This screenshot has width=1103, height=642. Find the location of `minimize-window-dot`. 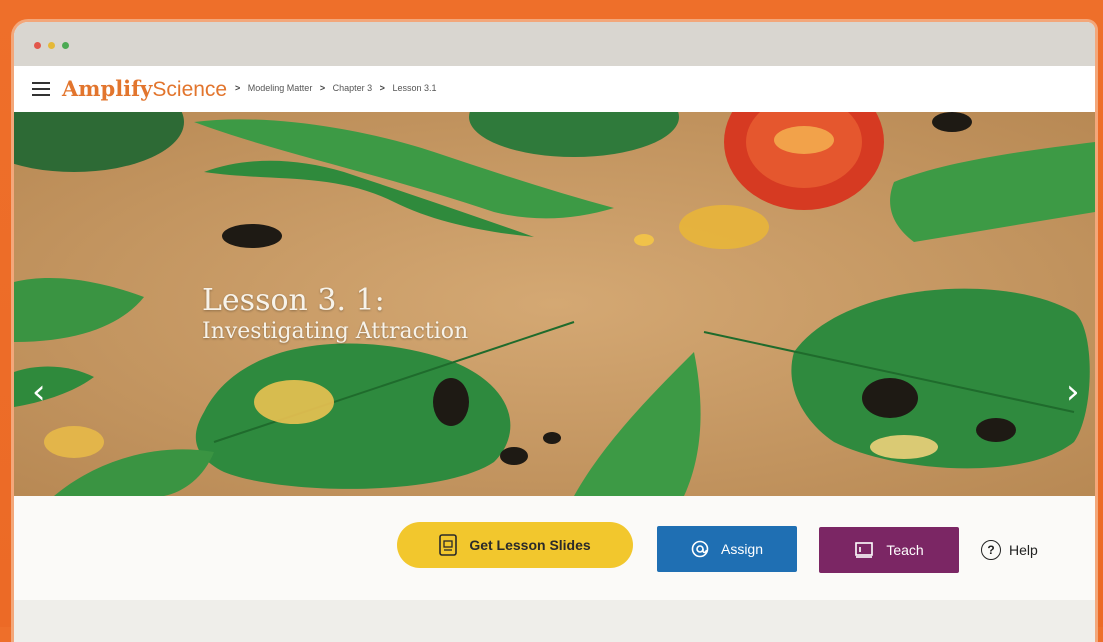

minimize-window-dot is located at coordinates (51, 45).